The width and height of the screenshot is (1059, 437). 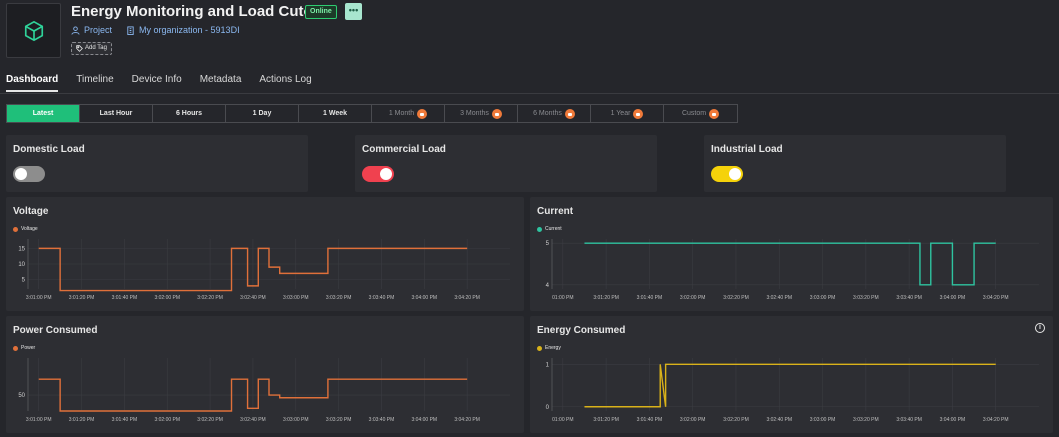 What do you see at coordinates (321, 12) in the screenshot?
I see `status-badge: Online` at bounding box center [321, 12].